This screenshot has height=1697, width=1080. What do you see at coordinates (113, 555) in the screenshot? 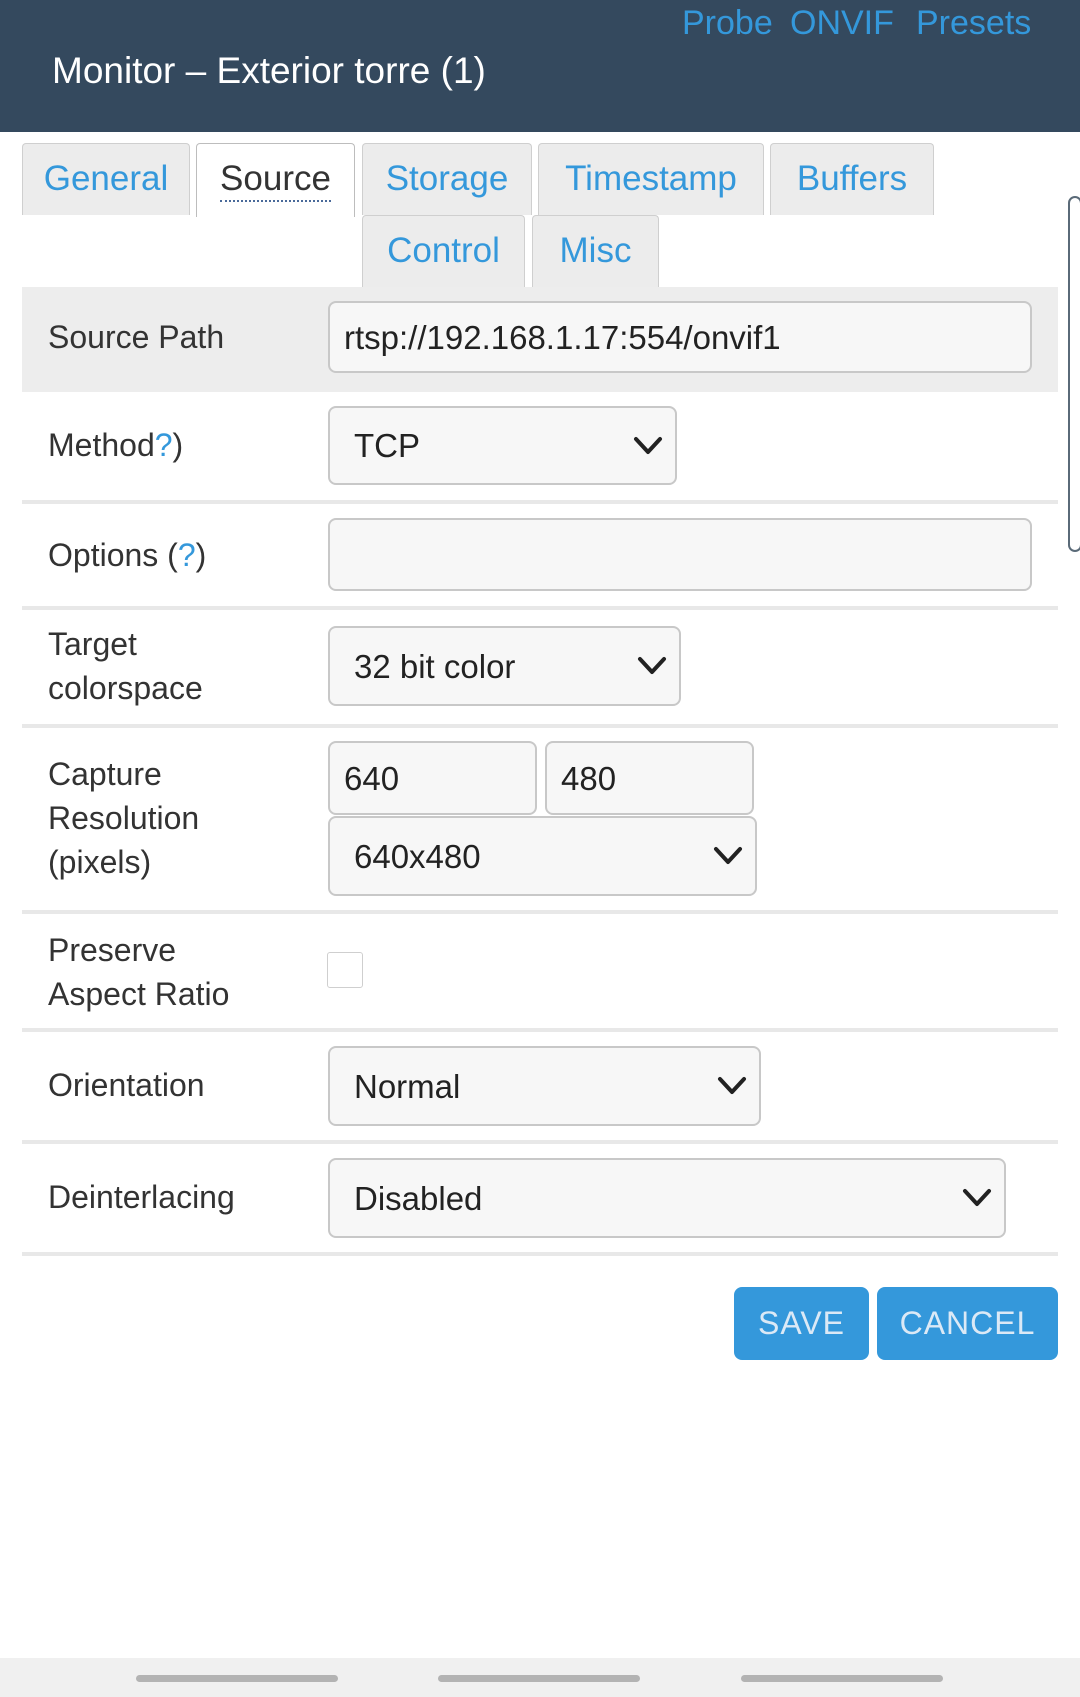
I see `options-label-text: Options (` at bounding box center [113, 555].